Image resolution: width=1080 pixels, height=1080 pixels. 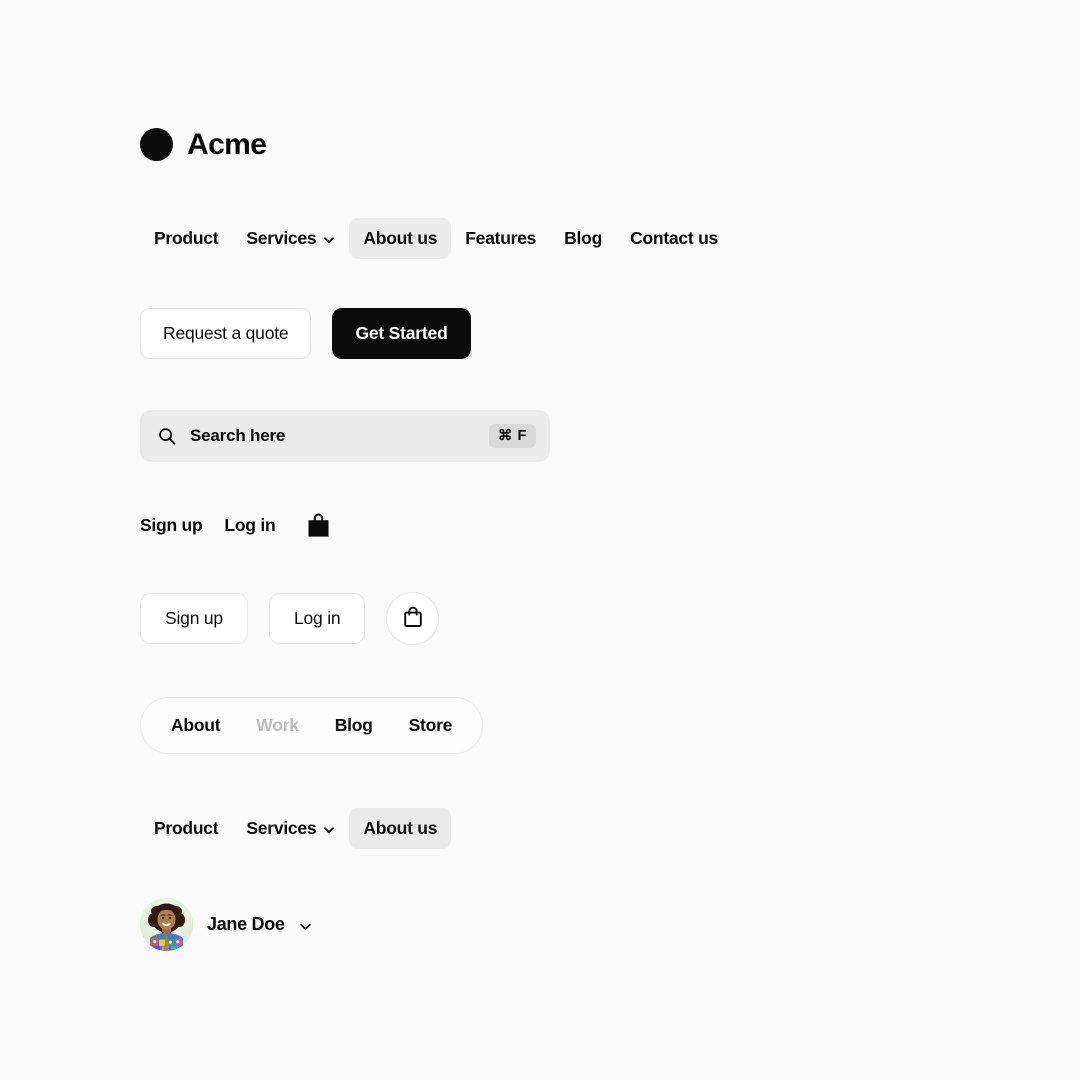 What do you see at coordinates (277, 725) in the screenshot?
I see `segment-work: Work` at bounding box center [277, 725].